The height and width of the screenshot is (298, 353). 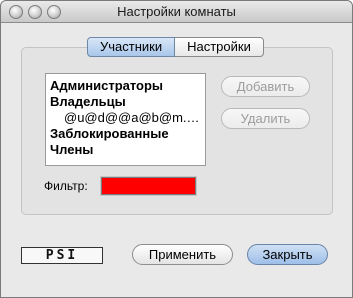 I want to click on title-bar: Настройки комнаты, so click(x=176, y=12).